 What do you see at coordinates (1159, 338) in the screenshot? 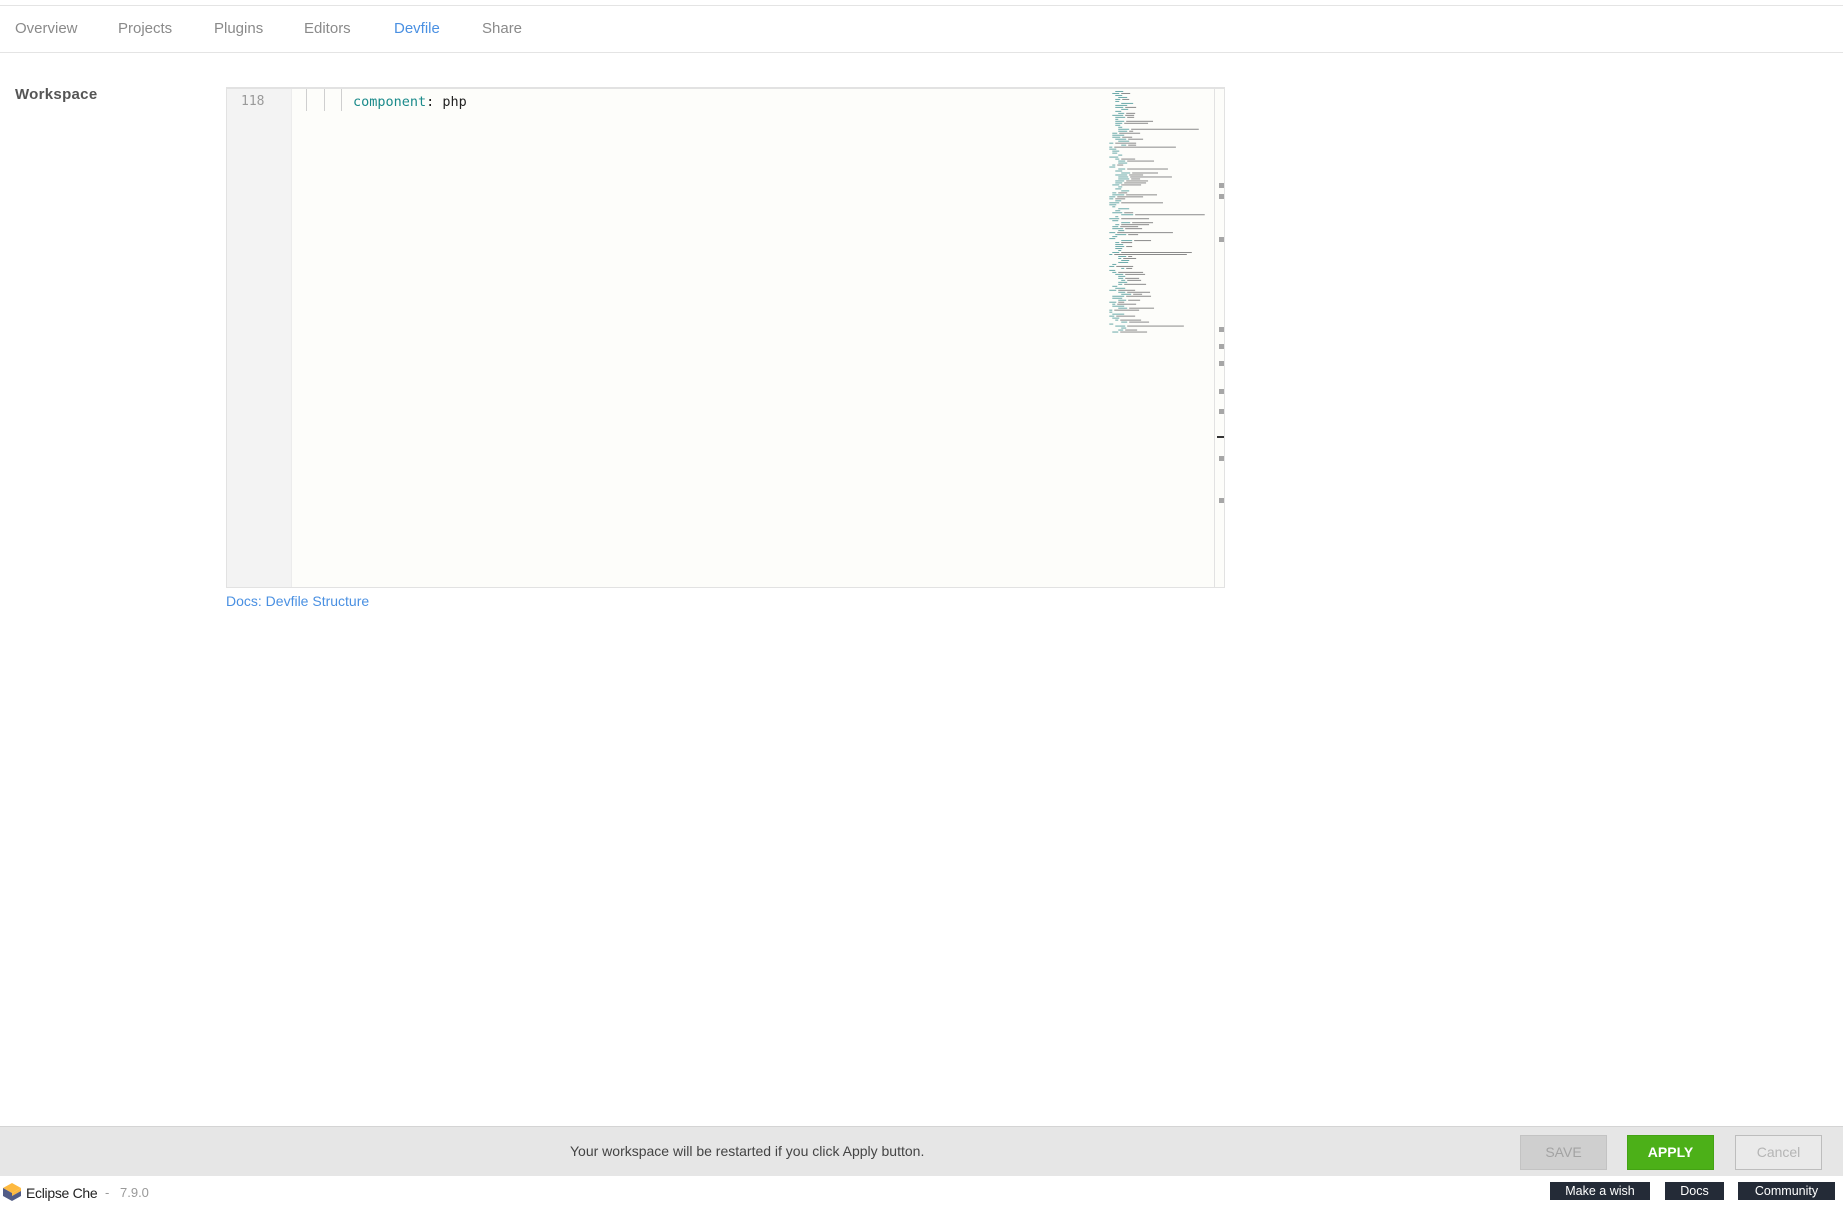
I see `editor-minimap` at bounding box center [1159, 338].